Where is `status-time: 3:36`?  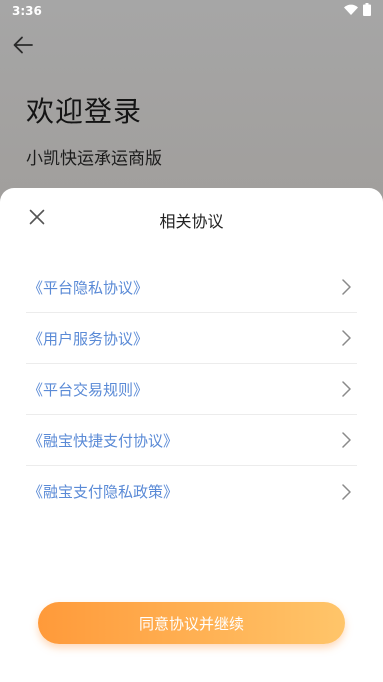
status-time: 3:36 is located at coordinates (27, 11).